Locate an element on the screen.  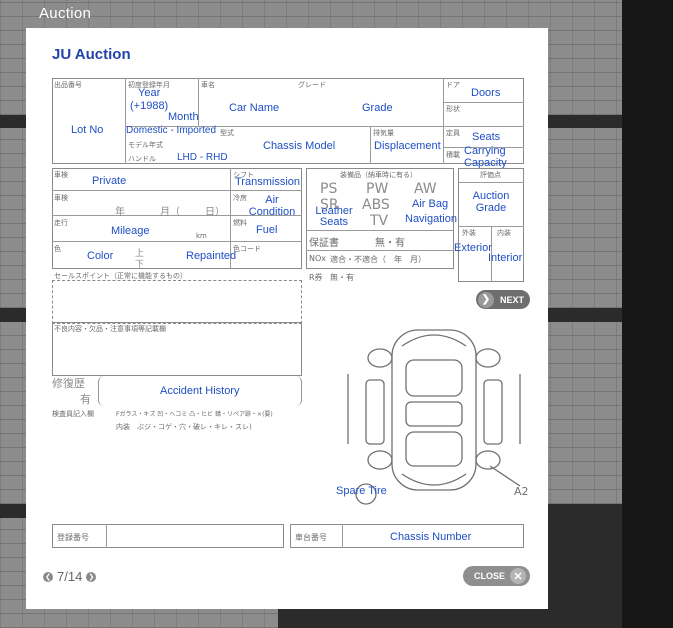
label-seats: Seats is located at coordinates (486, 137).